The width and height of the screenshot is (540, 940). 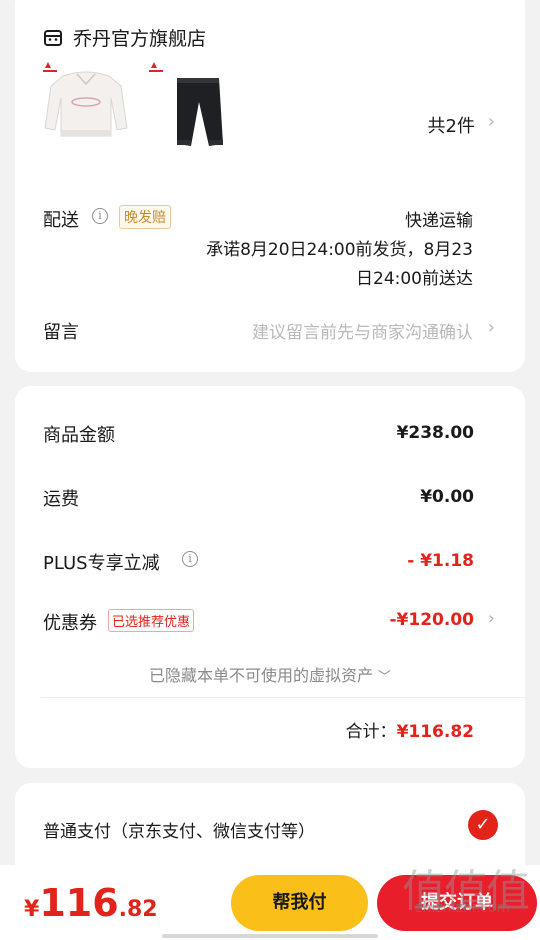 What do you see at coordinates (432, 620) in the screenshot?
I see `coupon-value: -¥120.00` at bounding box center [432, 620].